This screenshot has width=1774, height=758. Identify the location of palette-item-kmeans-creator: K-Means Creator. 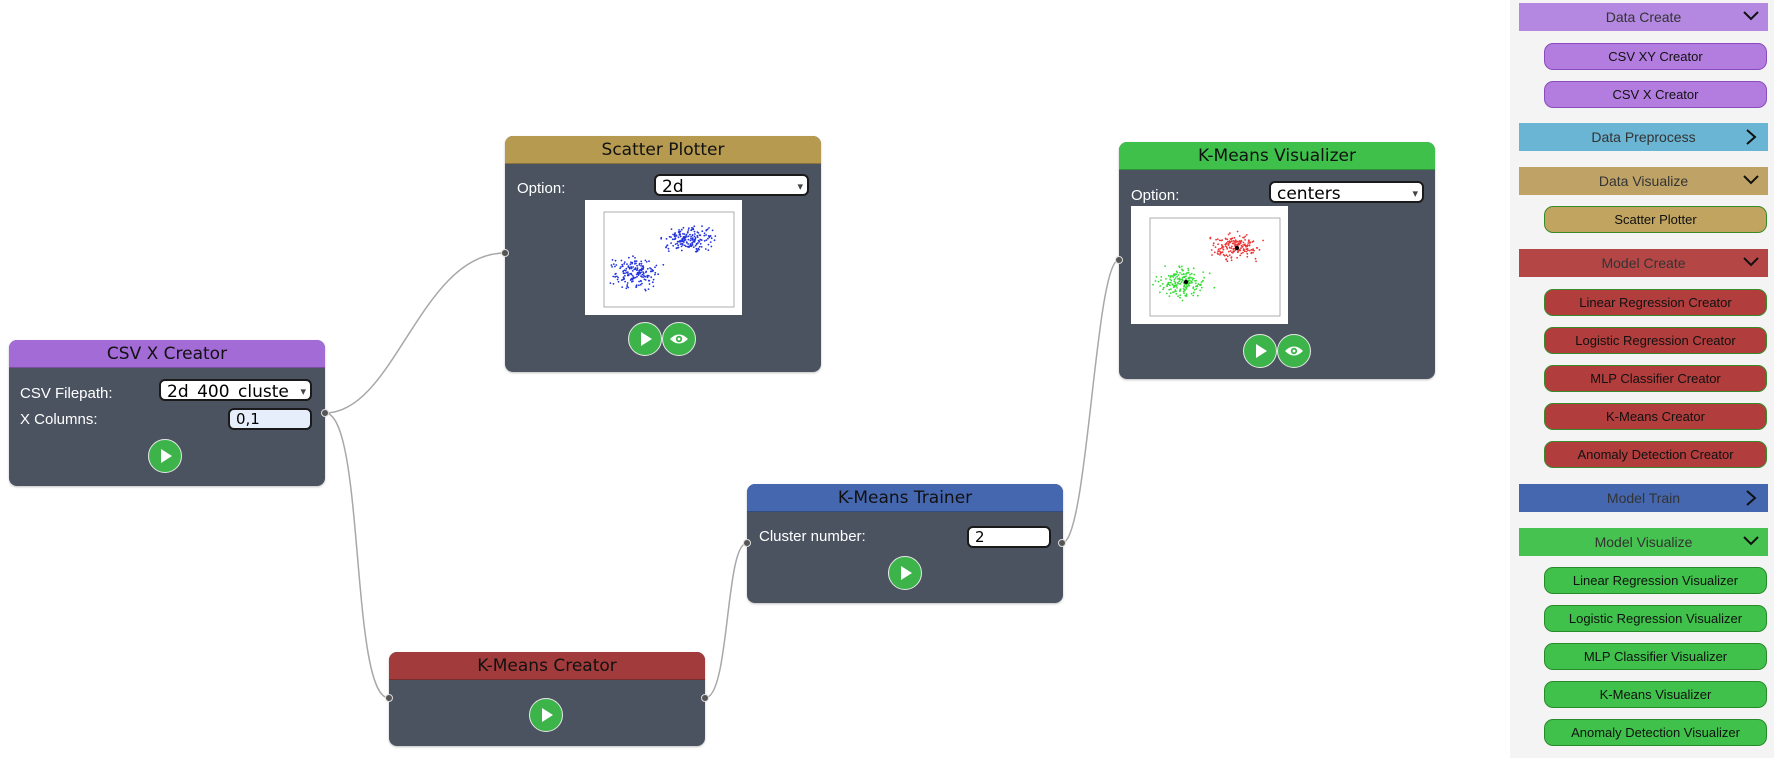
(1655, 416).